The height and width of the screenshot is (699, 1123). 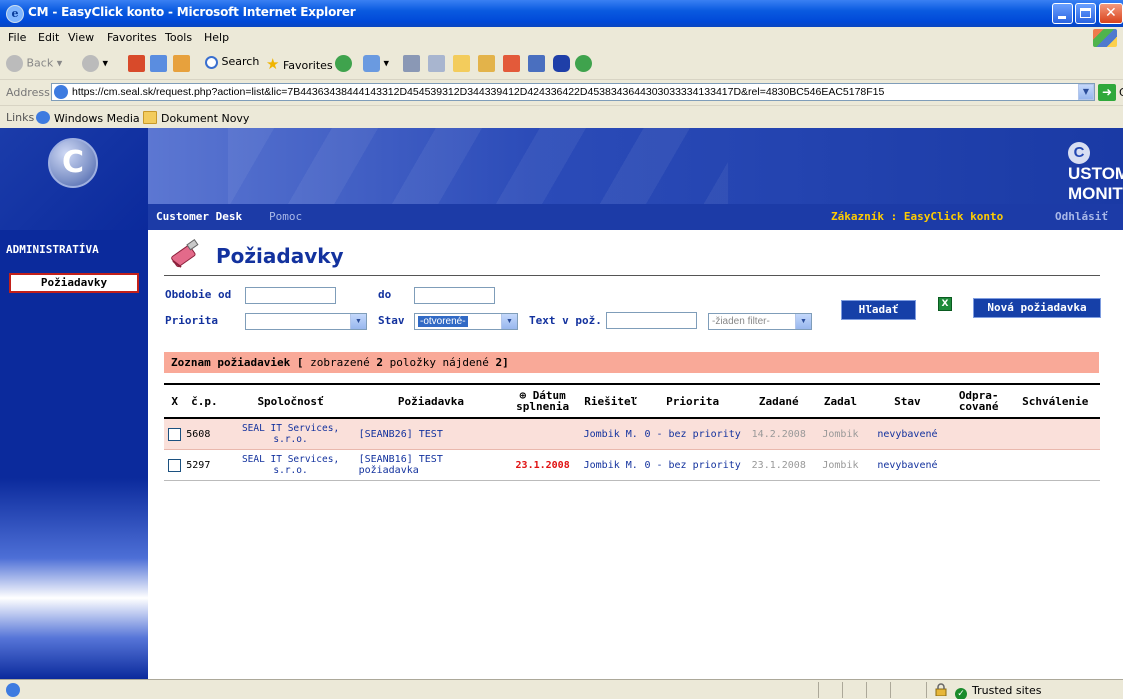 I want to click on forward-arrow-icon, so click(x=90, y=63).